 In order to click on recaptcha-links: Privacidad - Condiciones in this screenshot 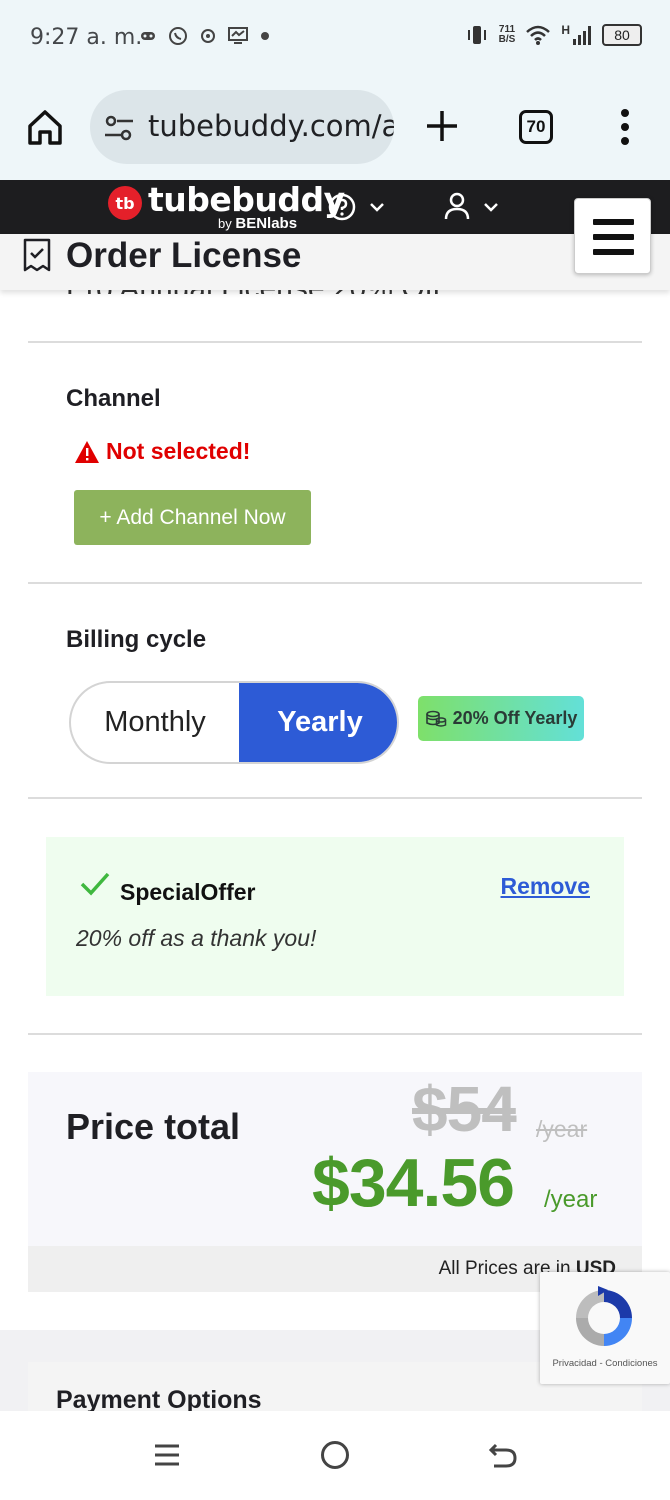, I will do `click(605, 1363)`.